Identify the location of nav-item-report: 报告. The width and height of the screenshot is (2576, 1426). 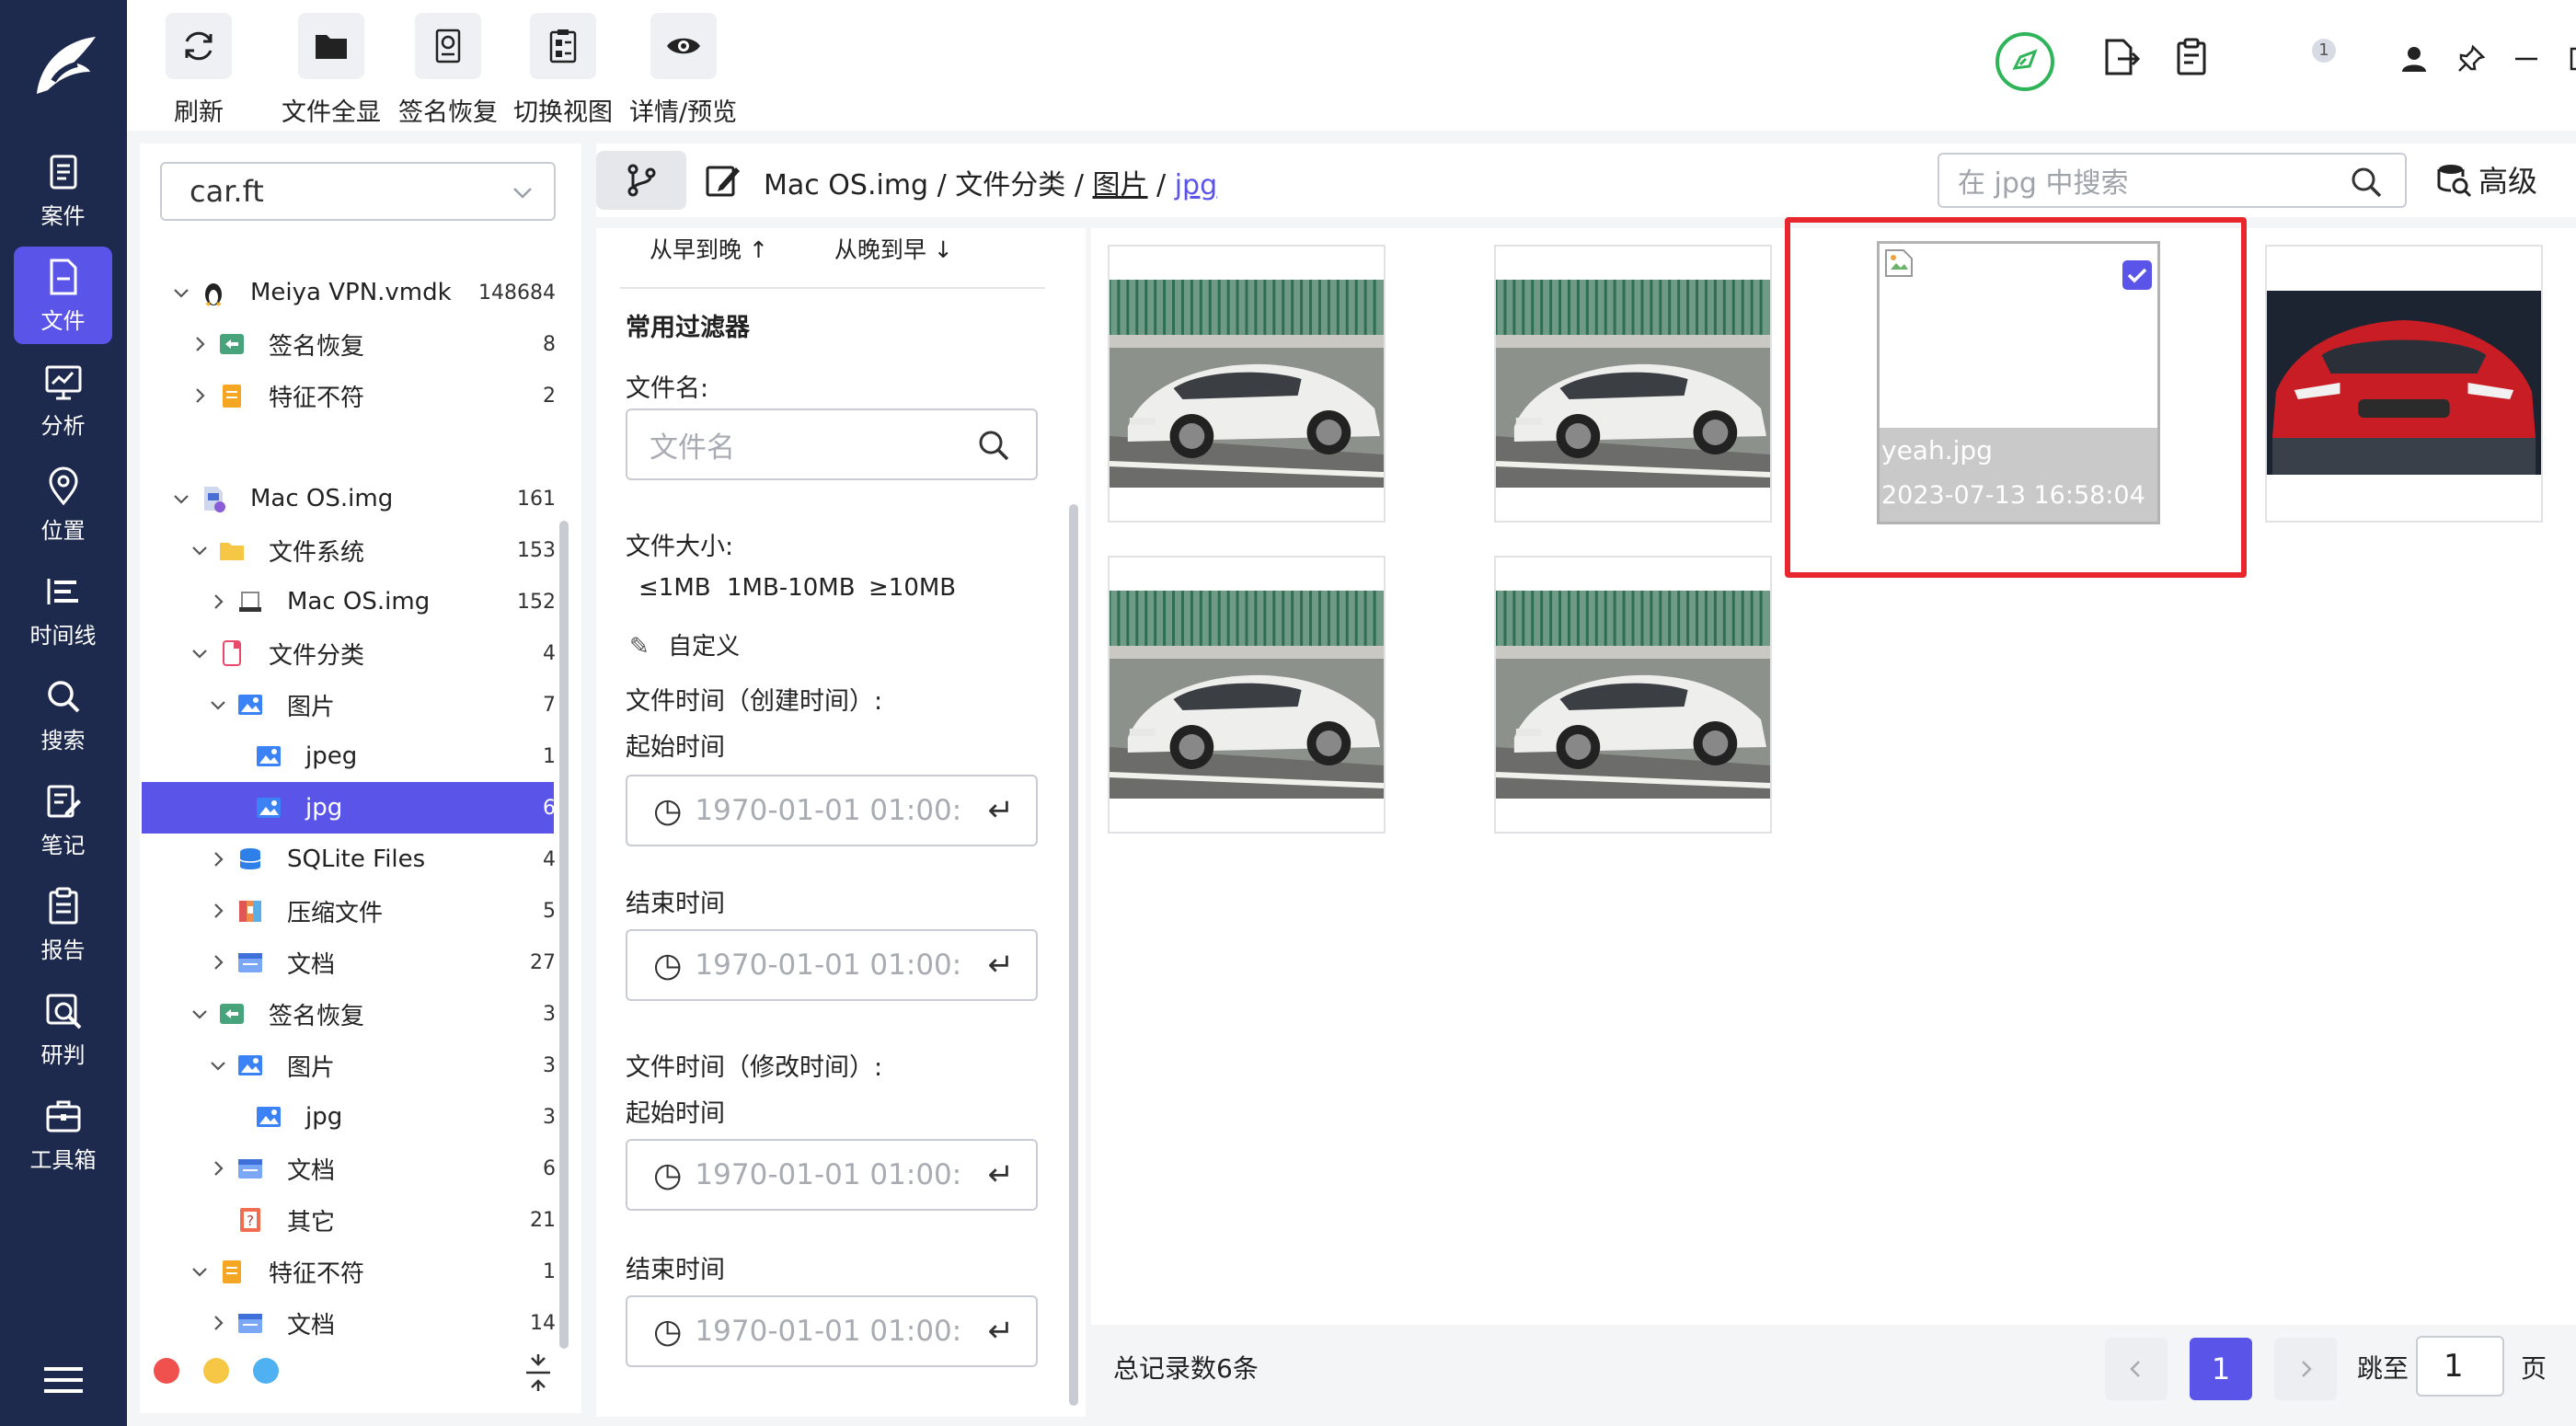
(63, 924).